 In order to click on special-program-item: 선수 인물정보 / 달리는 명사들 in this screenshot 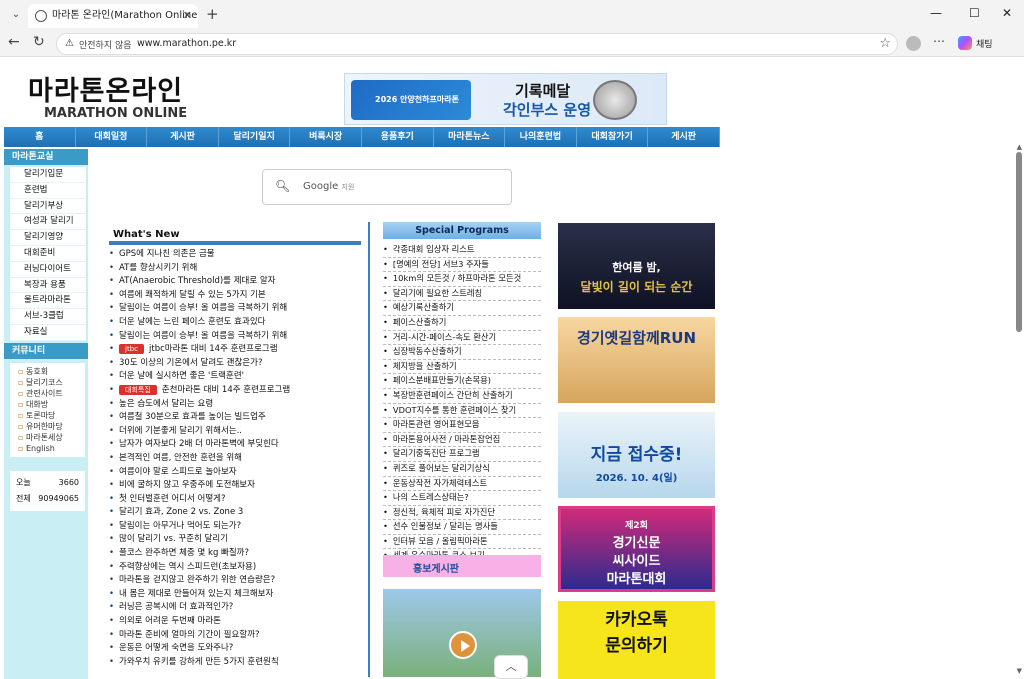, I will do `click(462, 527)`.